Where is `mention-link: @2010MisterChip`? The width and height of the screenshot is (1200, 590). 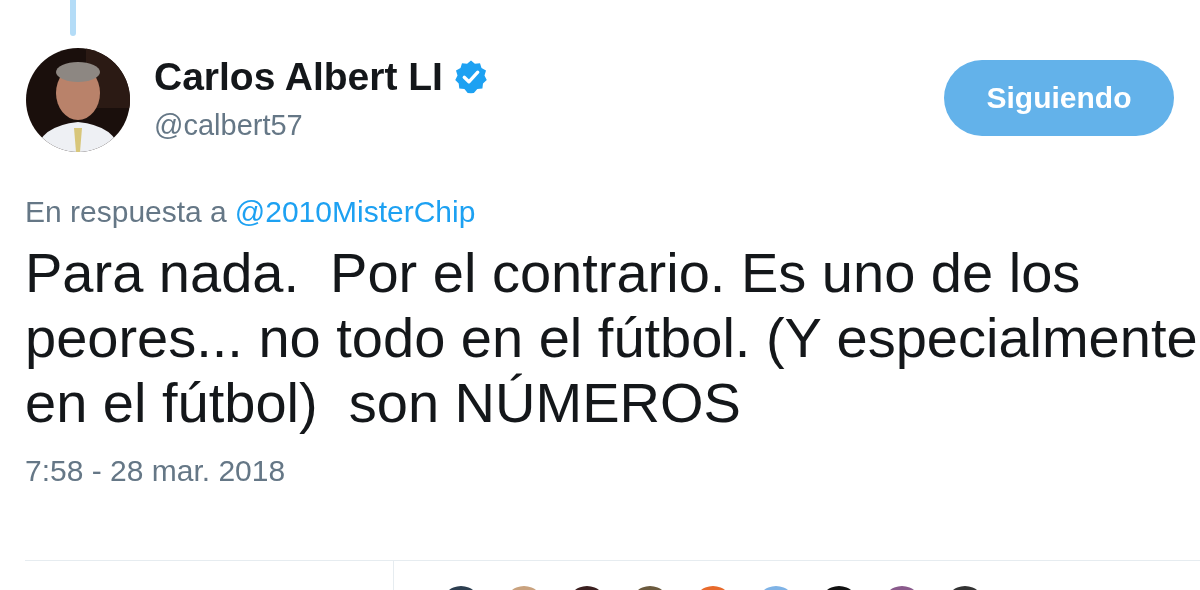 mention-link: @2010MisterChip is located at coordinates (355, 212).